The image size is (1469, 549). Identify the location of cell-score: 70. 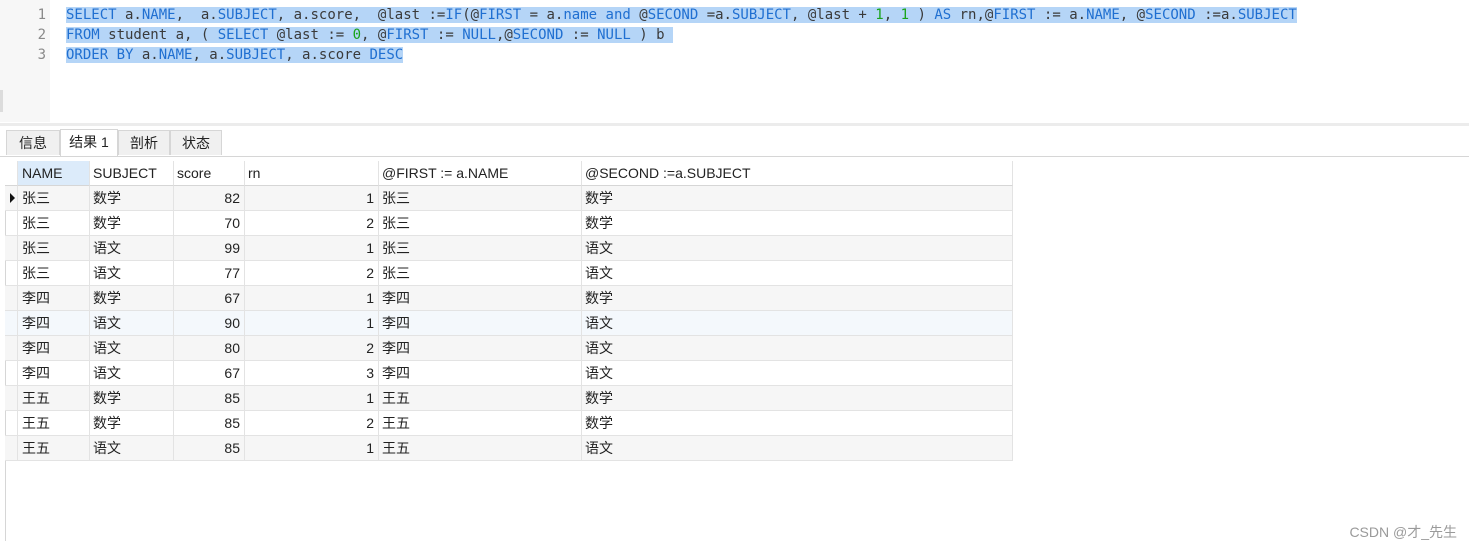
(209, 223).